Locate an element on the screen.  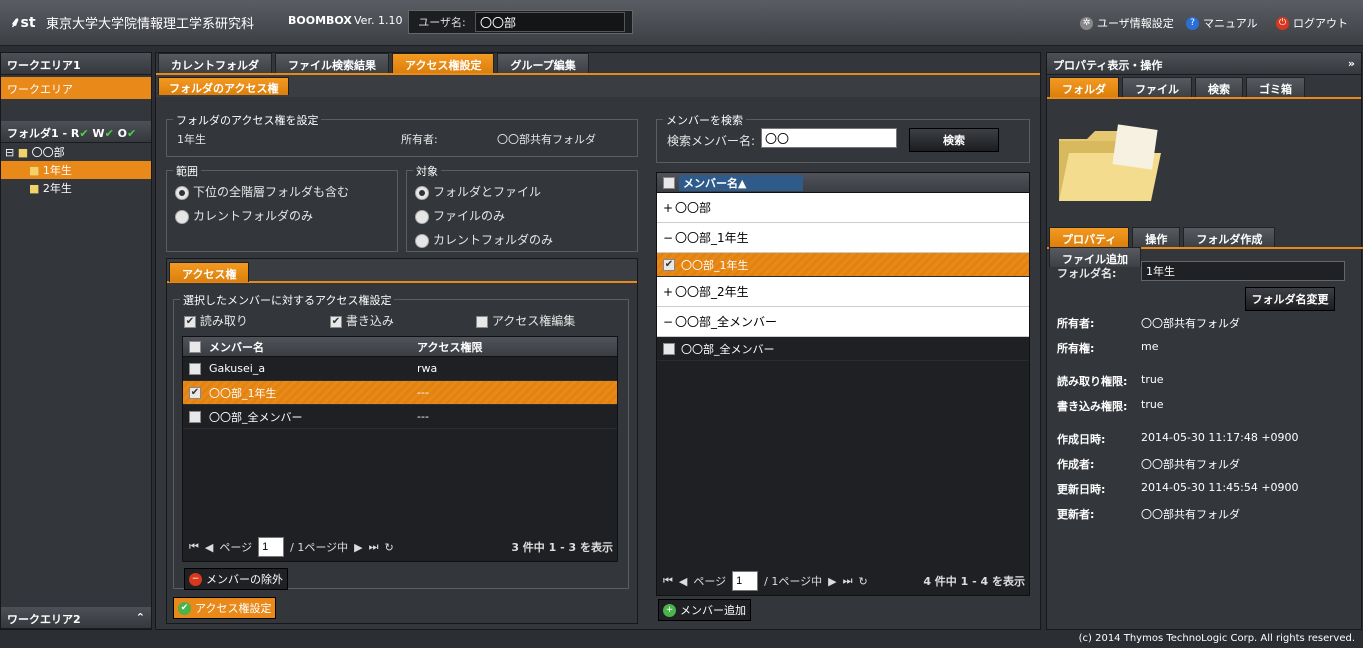
tab-access: アクセス権設定 is located at coordinates (443, 63).